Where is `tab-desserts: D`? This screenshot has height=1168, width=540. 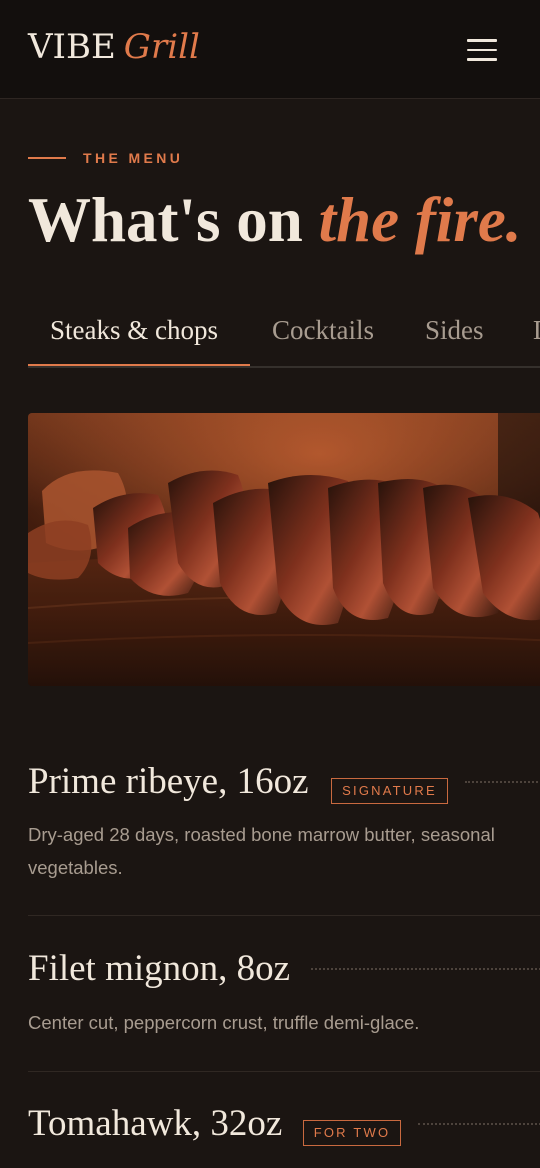 tab-desserts: D is located at coordinates (536, 338).